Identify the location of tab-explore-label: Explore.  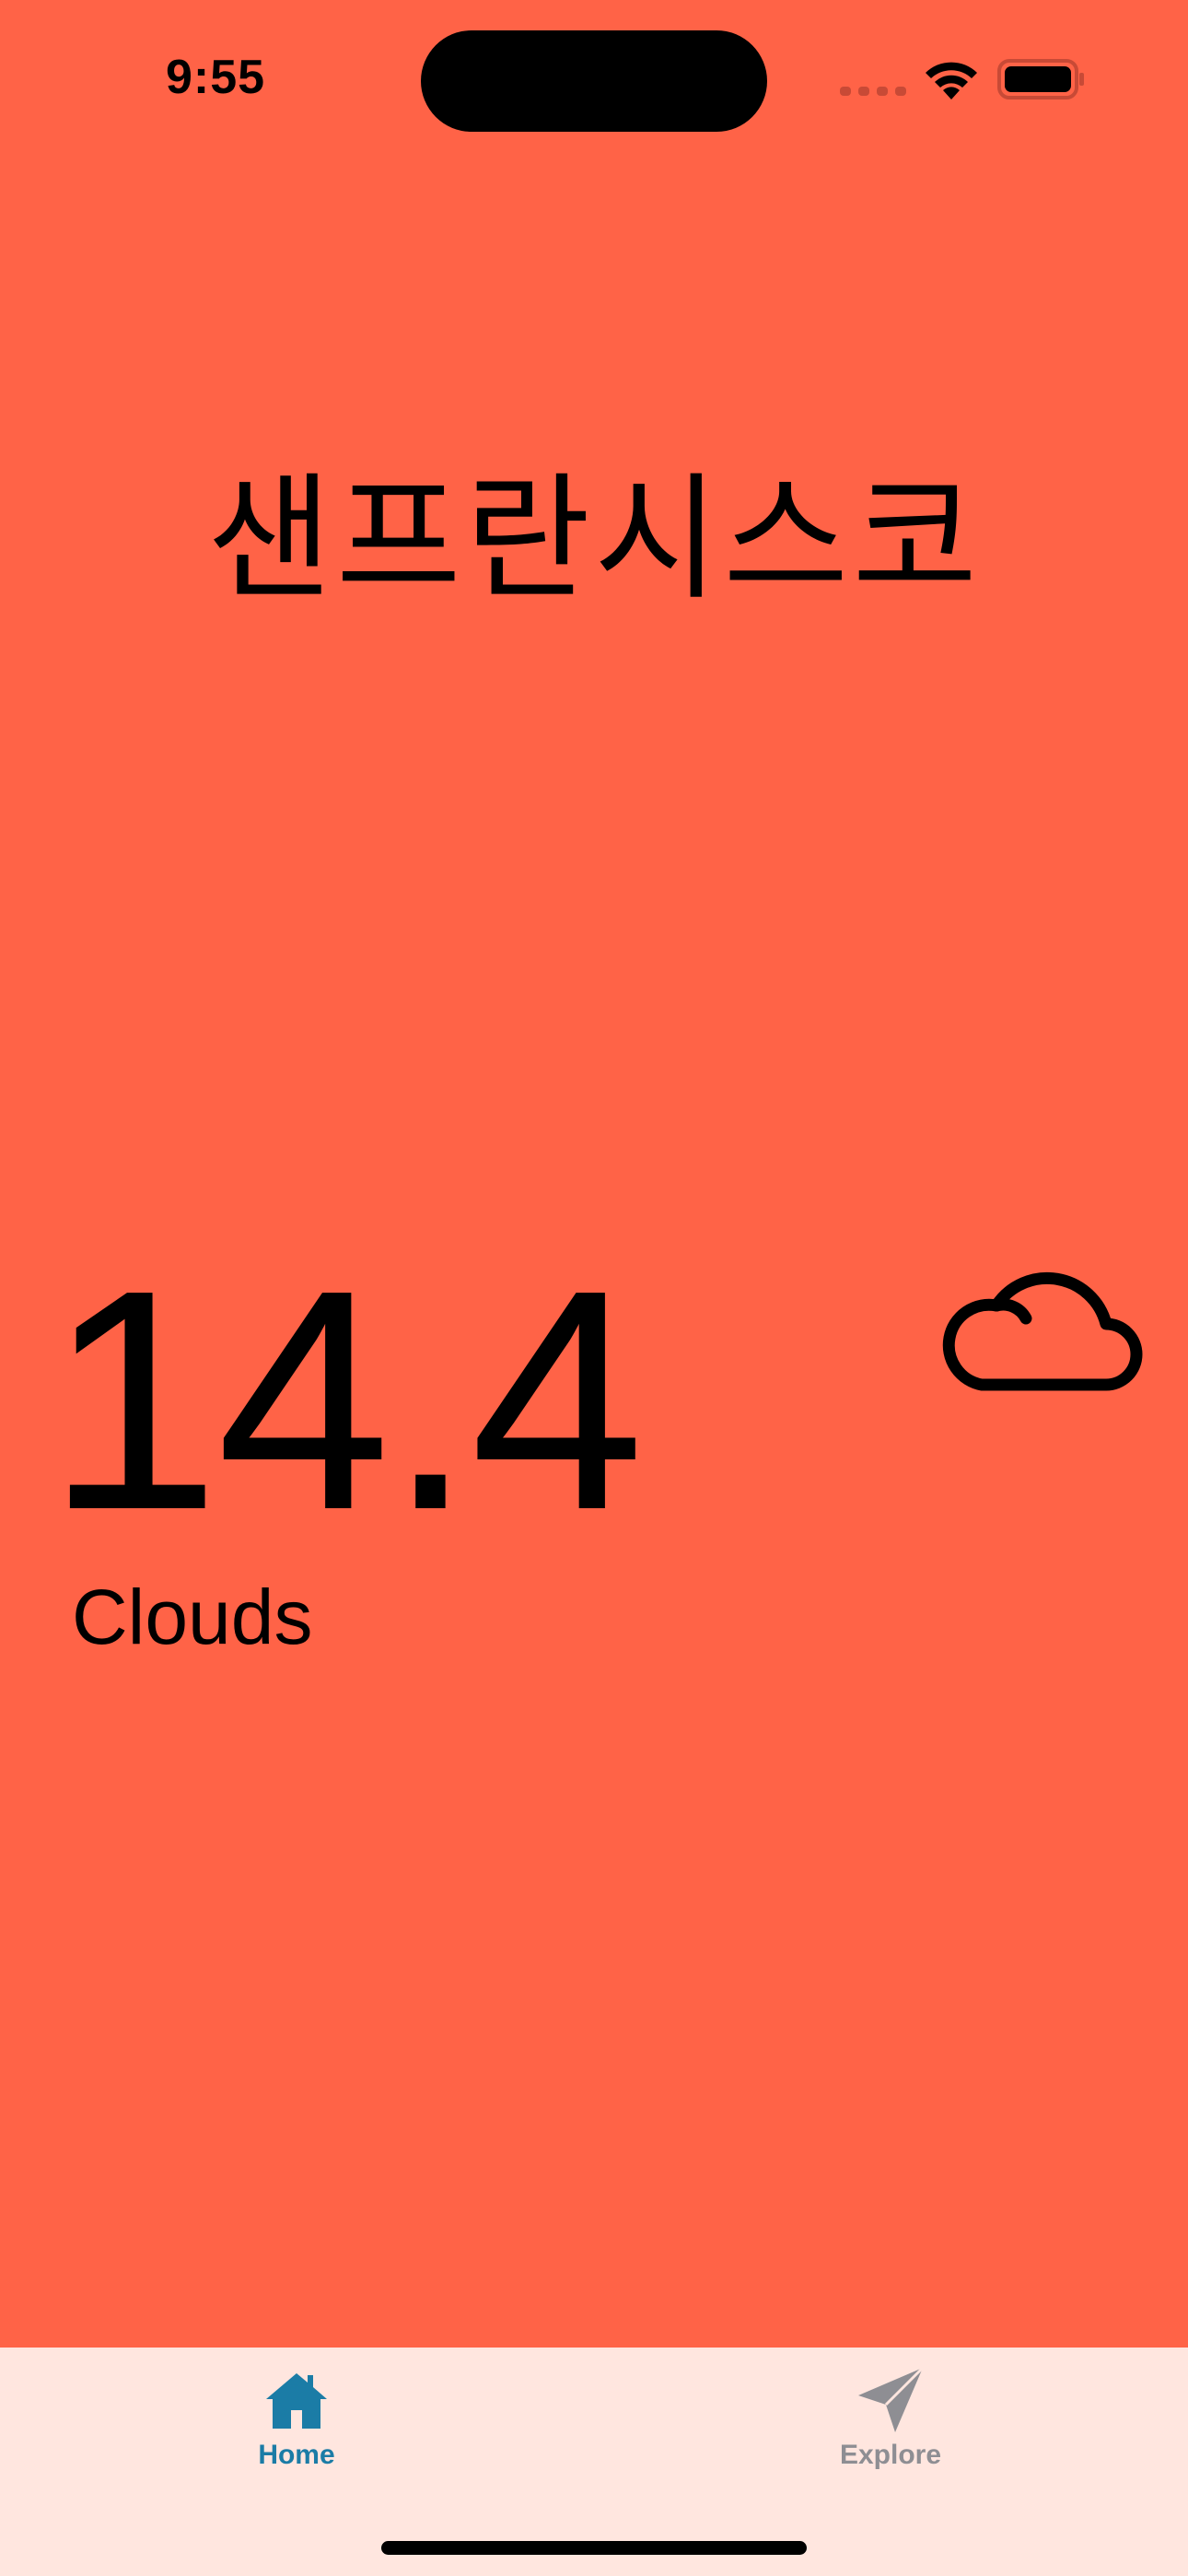
(890, 2455).